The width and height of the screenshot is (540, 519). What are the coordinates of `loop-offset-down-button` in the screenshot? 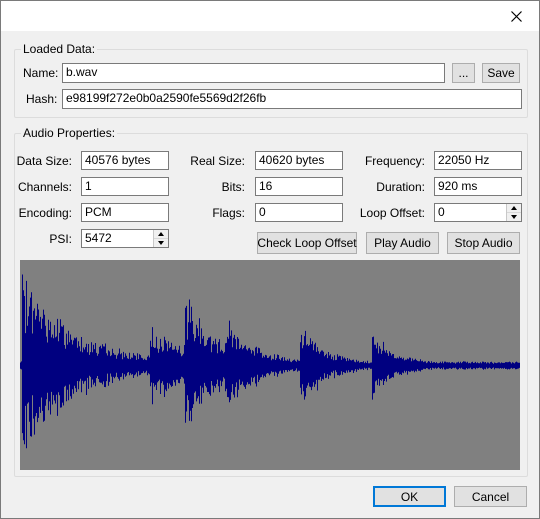 It's located at (514, 217).